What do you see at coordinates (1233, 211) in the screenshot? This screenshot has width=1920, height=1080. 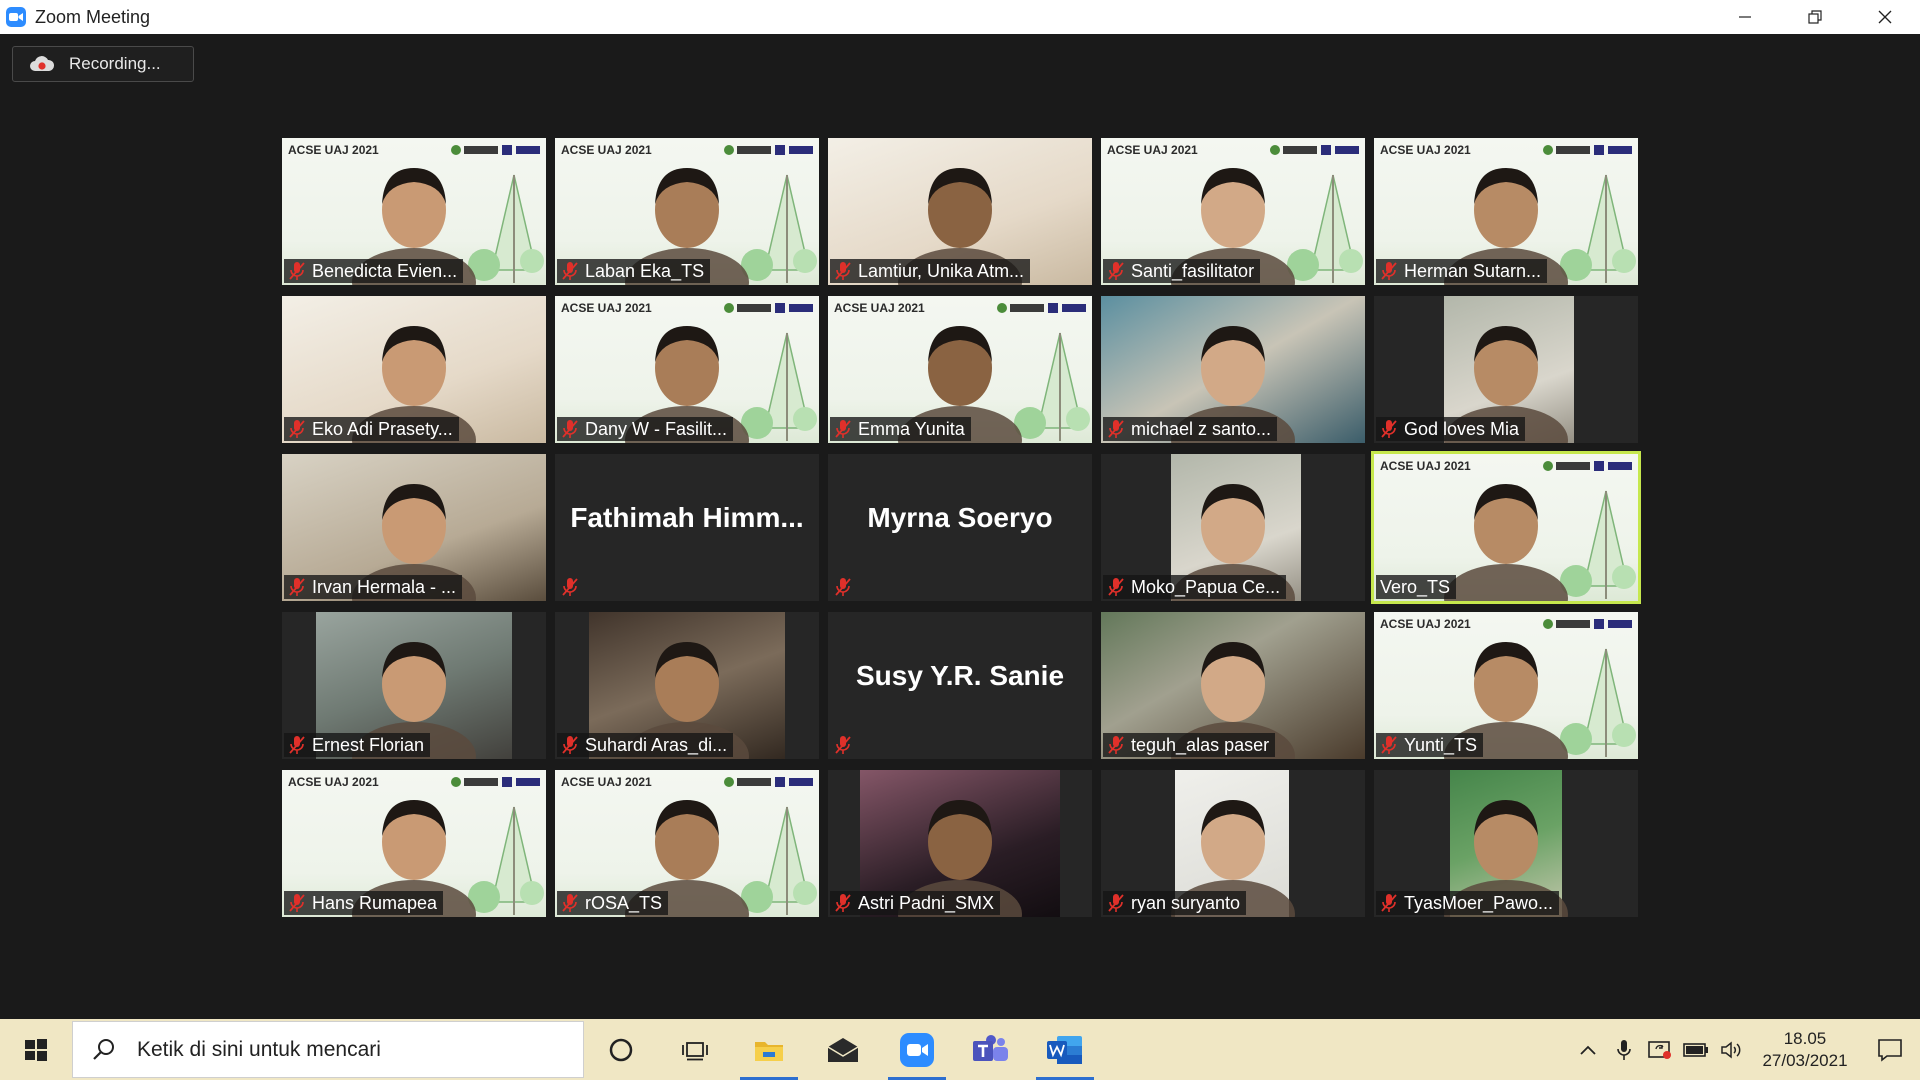 I see `participant-tile: ACSE UAJ 2021 Santi_fasilitator` at bounding box center [1233, 211].